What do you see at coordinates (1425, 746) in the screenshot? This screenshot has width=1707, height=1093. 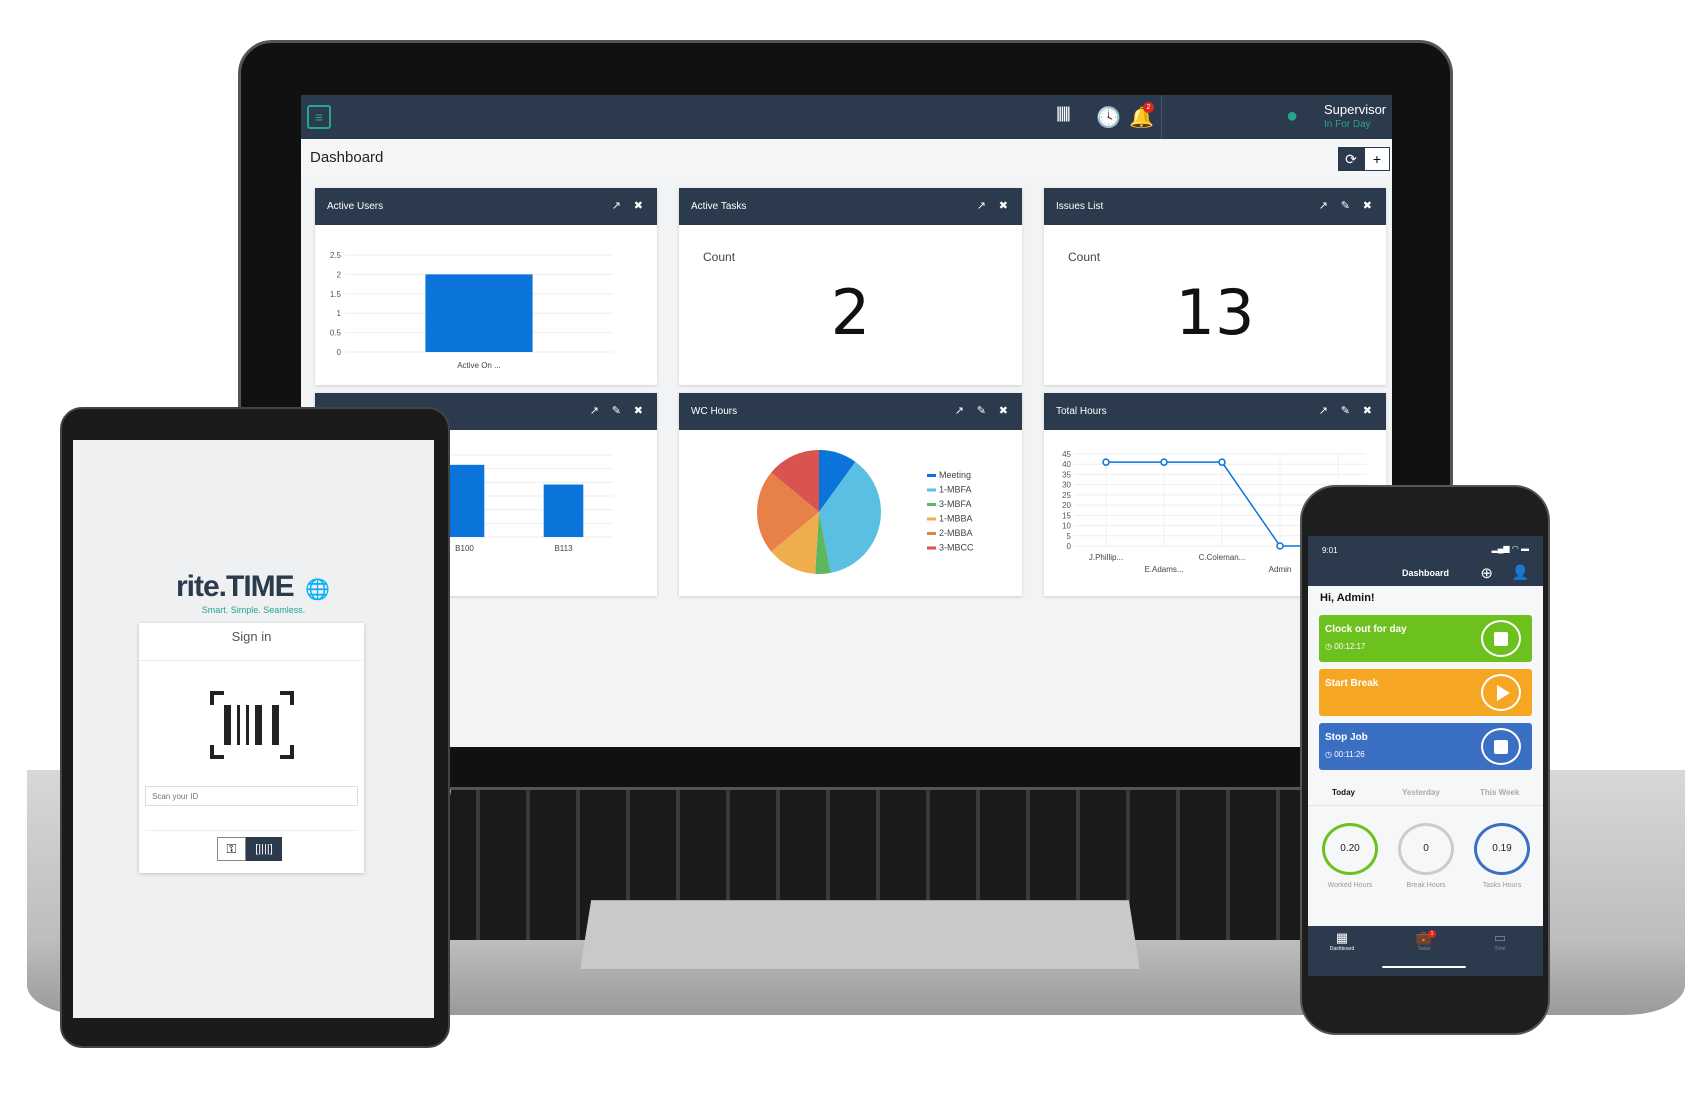 I see `stop-job-button: Stop Job ◷ 00:11:26` at bounding box center [1425, 746].